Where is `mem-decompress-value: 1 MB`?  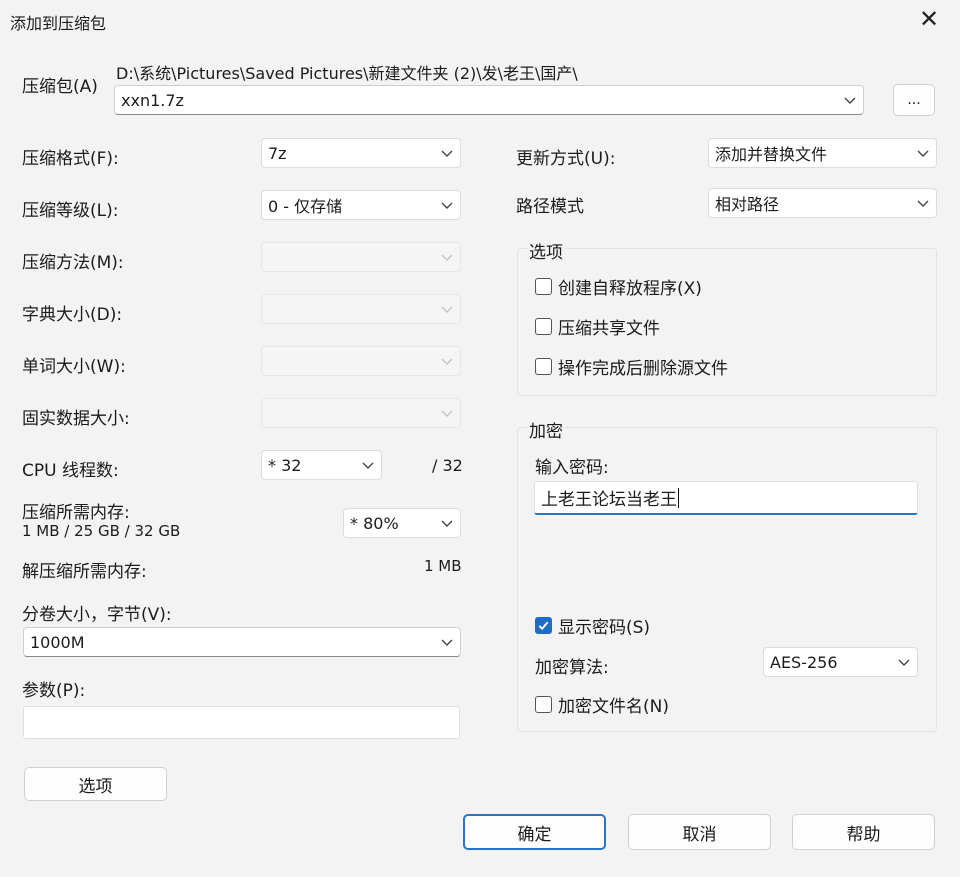 mem-decompress-value: 1 MB is located at coordinates (443, 566).